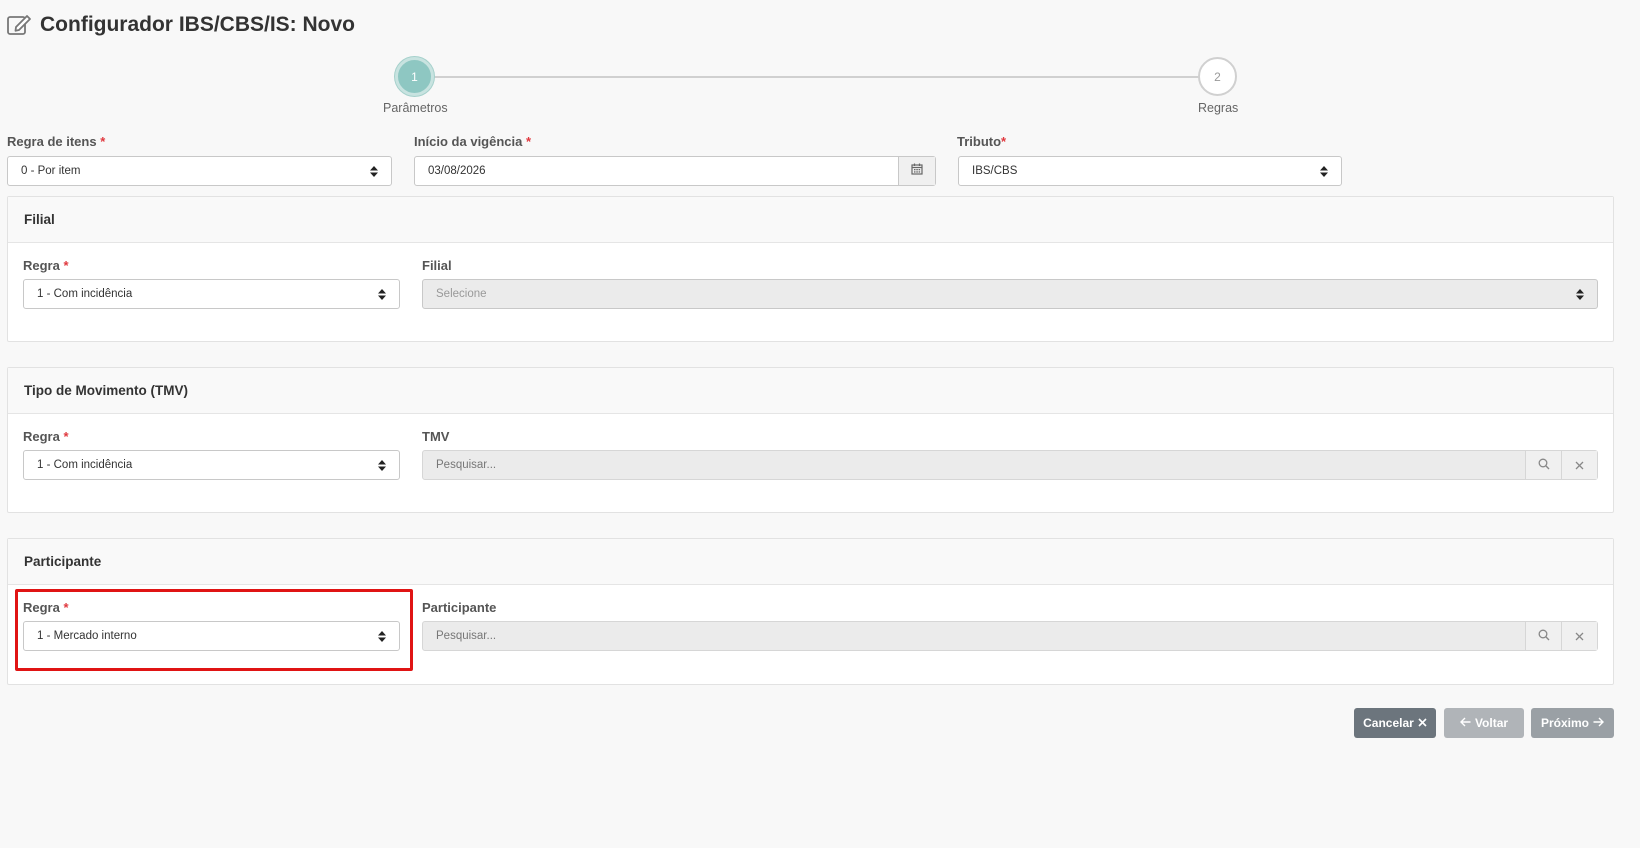  I want to click on tributo-label: Tributo*, so click(982, 141).